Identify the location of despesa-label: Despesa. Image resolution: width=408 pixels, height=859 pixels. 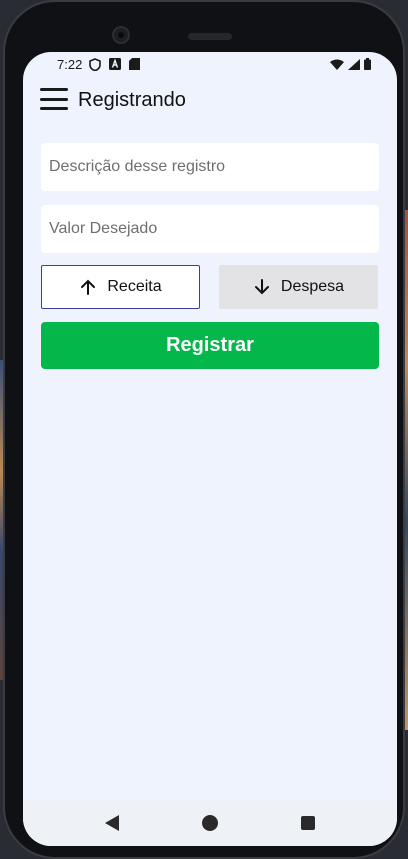
(312, 286).